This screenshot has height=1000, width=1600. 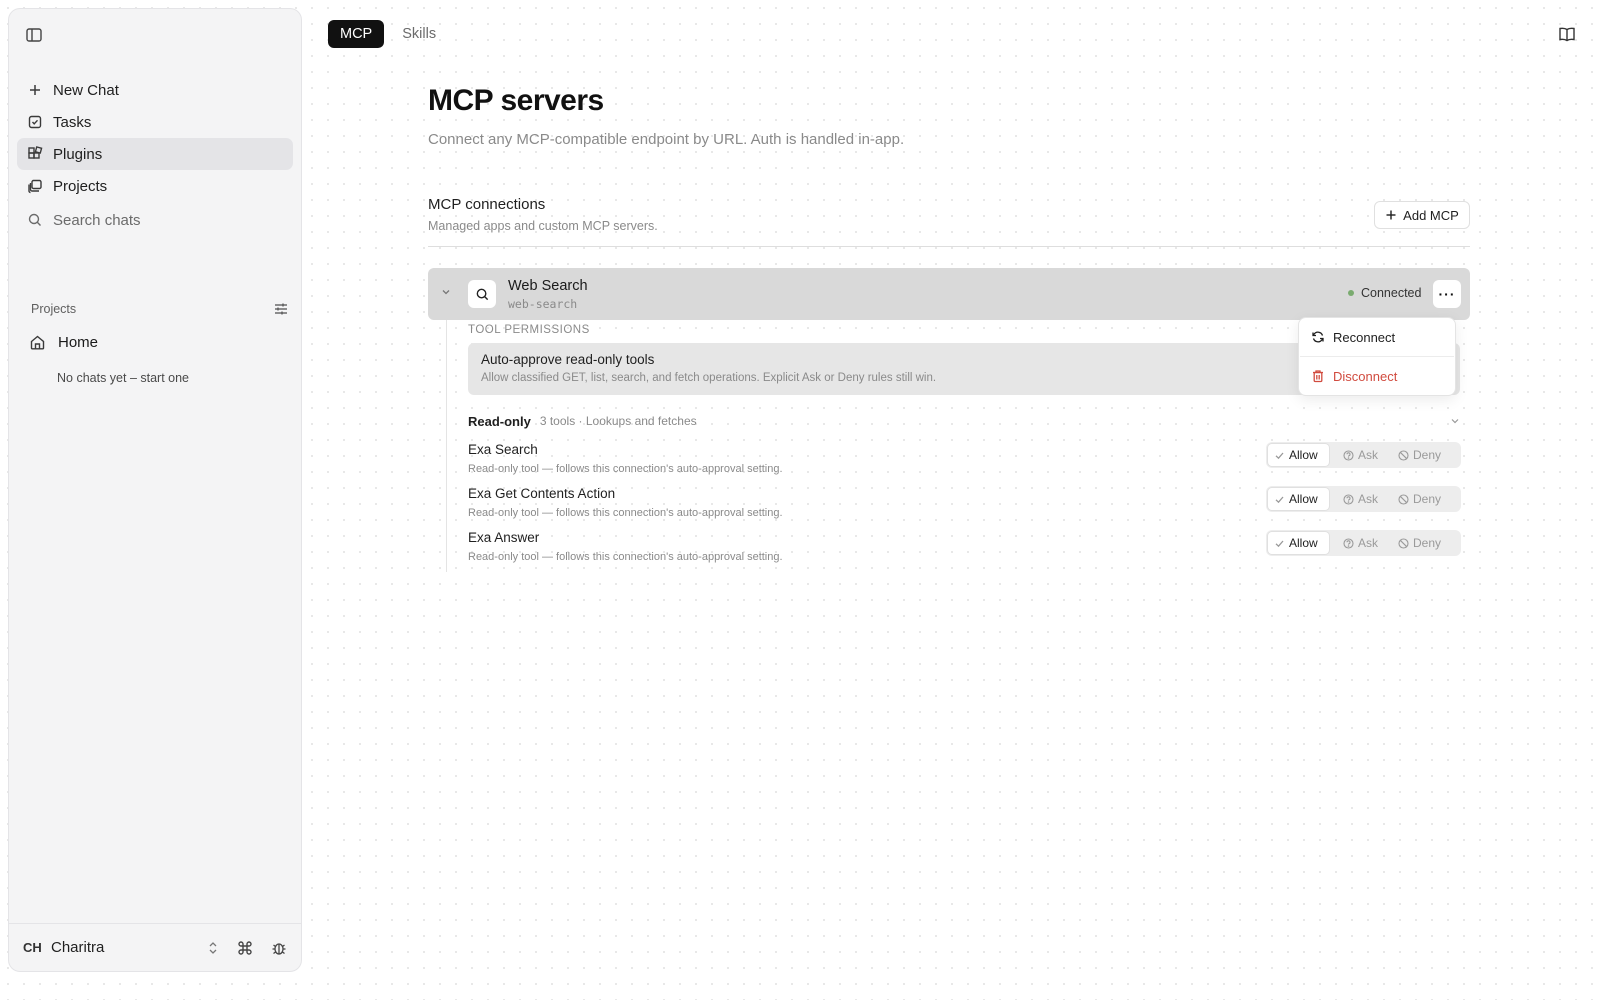 What do you see at coordinates (446, 446) in the screenshot?
I see `tree-guide-line` at bounding box center [446, 446].